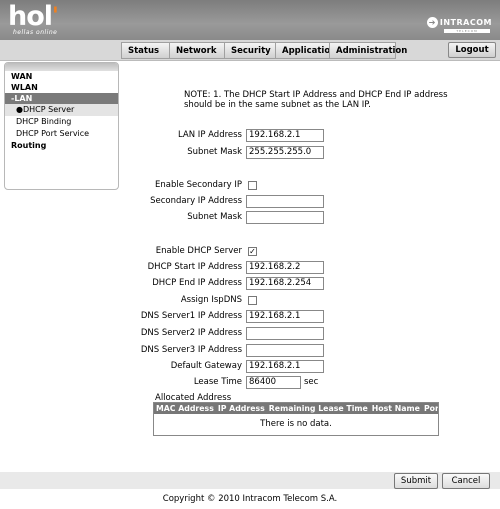 This screenshot has height=509, width=500. I want to click on secondary-ip-row: Secondary IP Address, so click(310, 201).